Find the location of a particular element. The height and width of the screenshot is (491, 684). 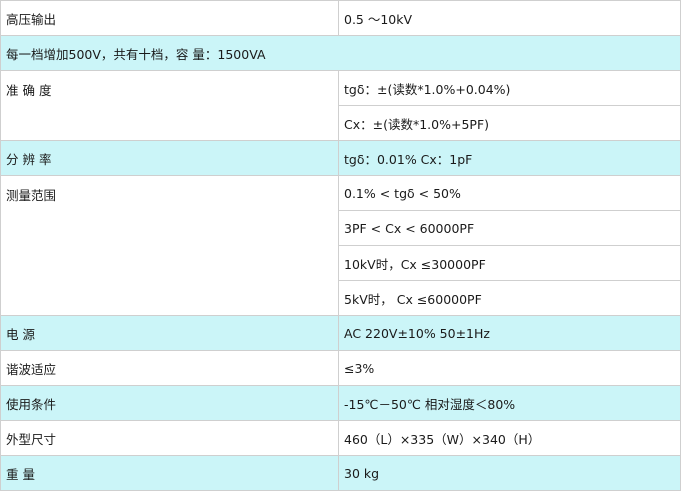

table-row: 重 量 30 kg is located at coordinates (340, 473).